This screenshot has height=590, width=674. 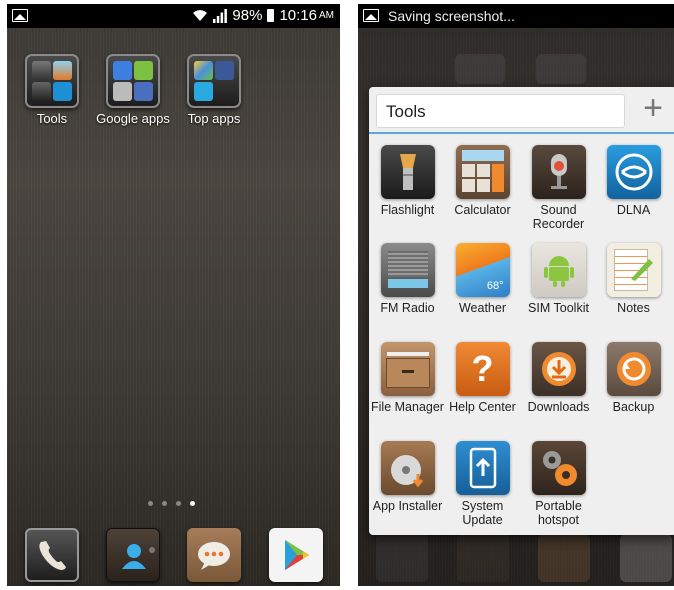 I want to click on weather-temp: 68°, so click(x=495, y=286).